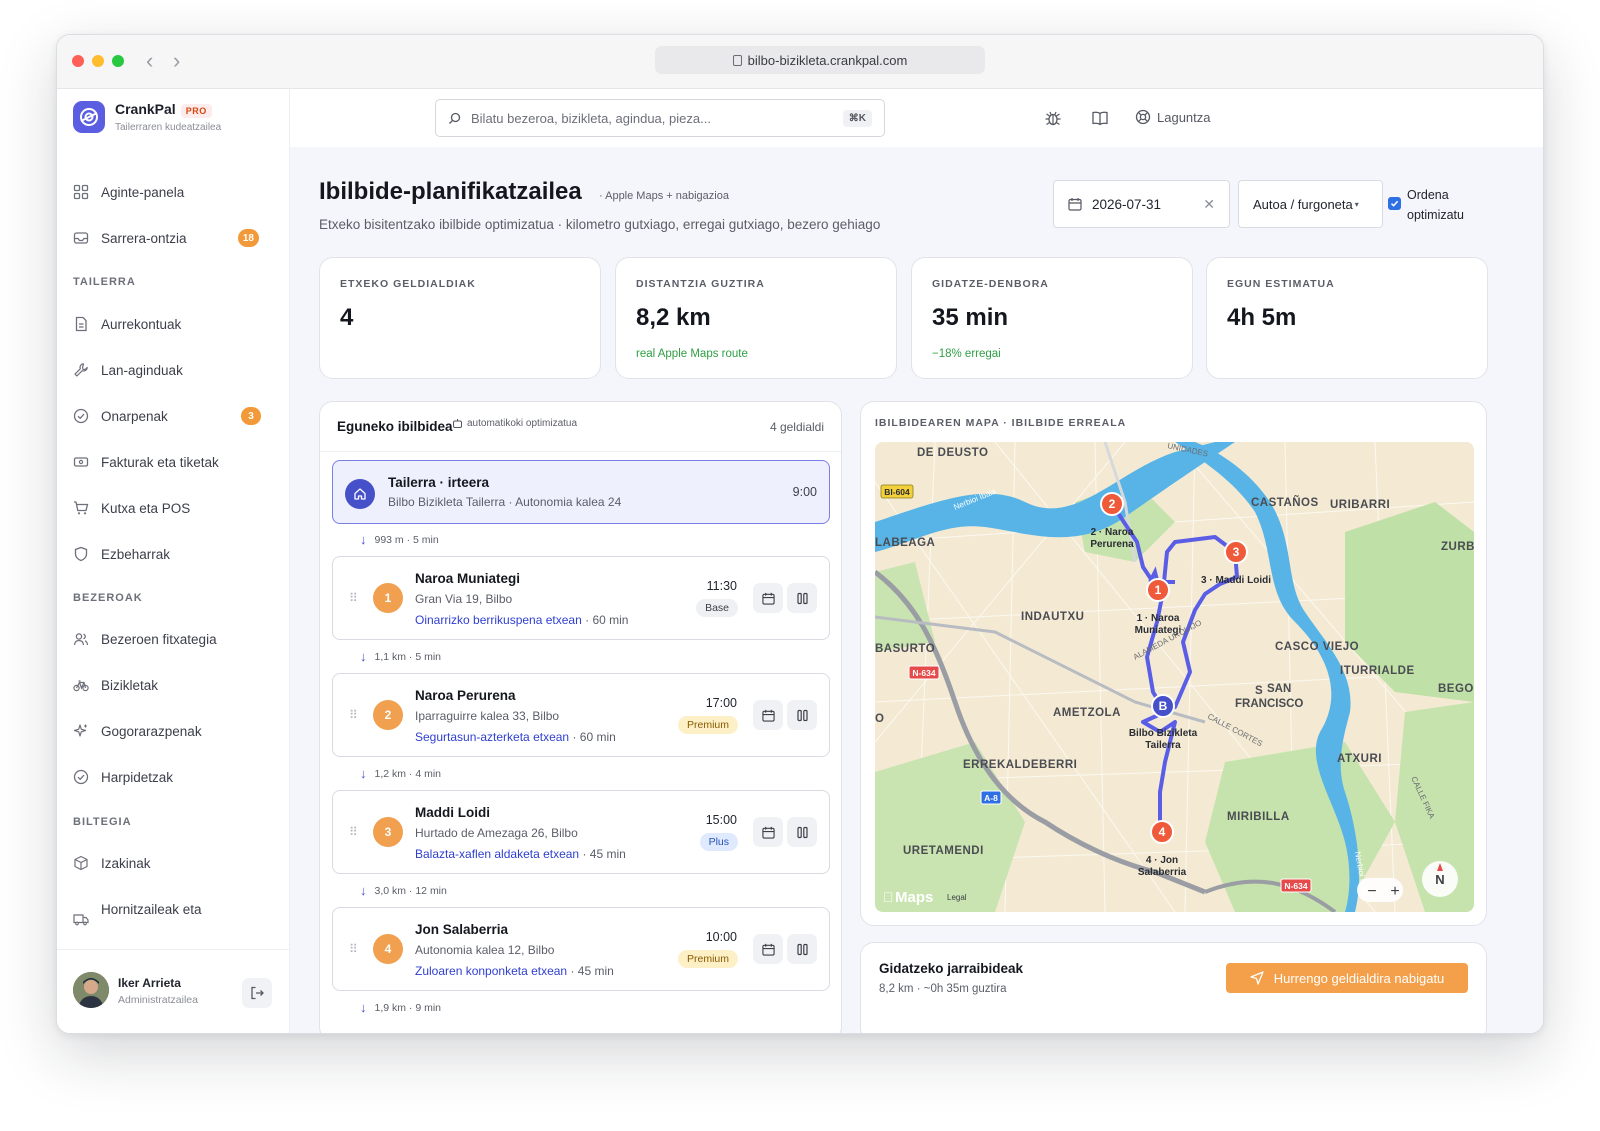  What do you see at coordinates (166, 863) in the screenshot?
I see `sidebar-item-stock: Izakinak` at bounding box center [166, 863].